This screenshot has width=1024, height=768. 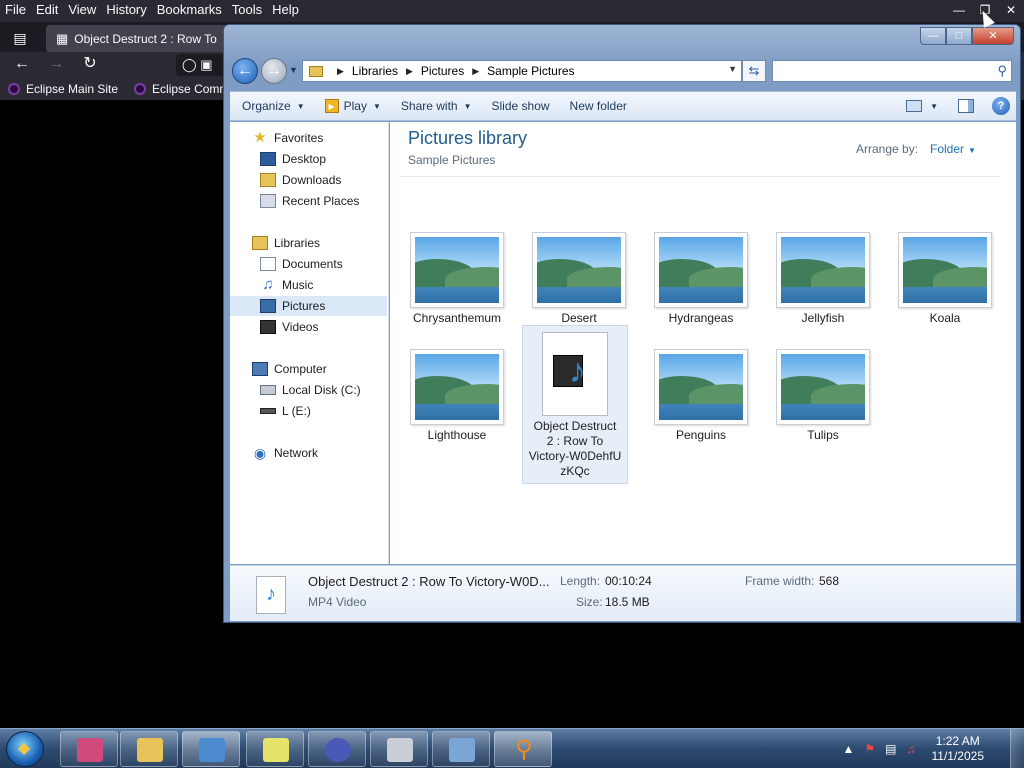 I want to click on taskbar-app-firefox, so click(x=89, y=749).